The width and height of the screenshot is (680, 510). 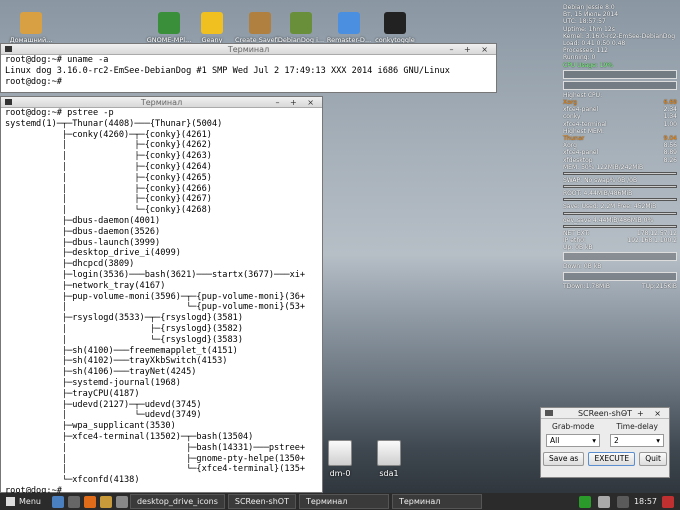 What do you see at coordinates (343, 501) in the screenshot?
I see `task-terminal-1: Терминал` at bounding box center [343, 501].